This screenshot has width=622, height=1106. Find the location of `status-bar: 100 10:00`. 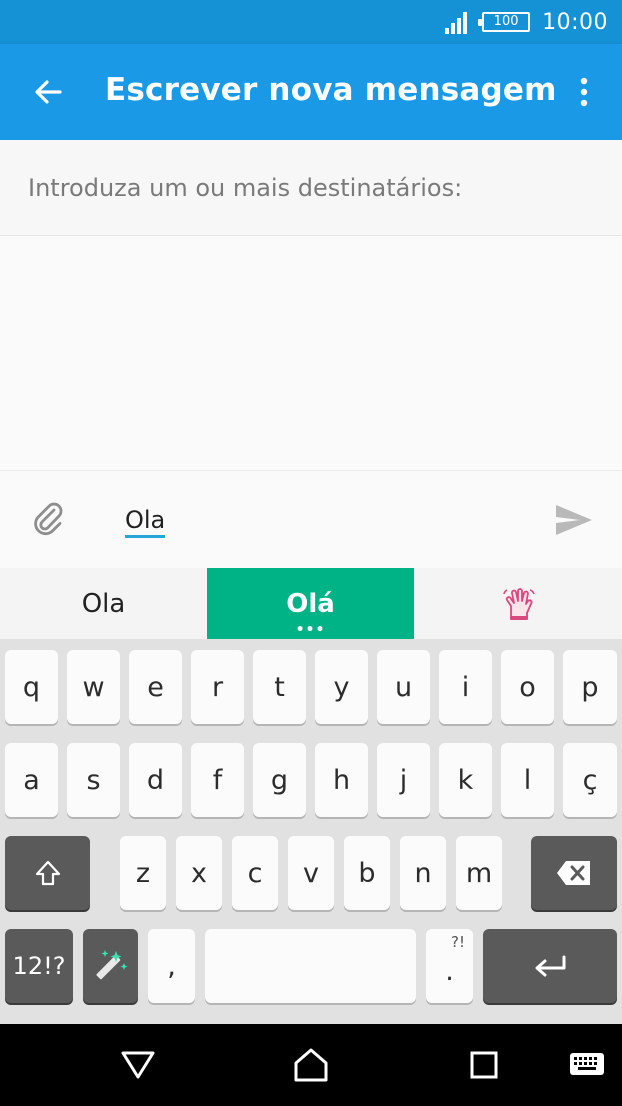

status-bar: 100 10:00 is located at coordinates (311, 22).